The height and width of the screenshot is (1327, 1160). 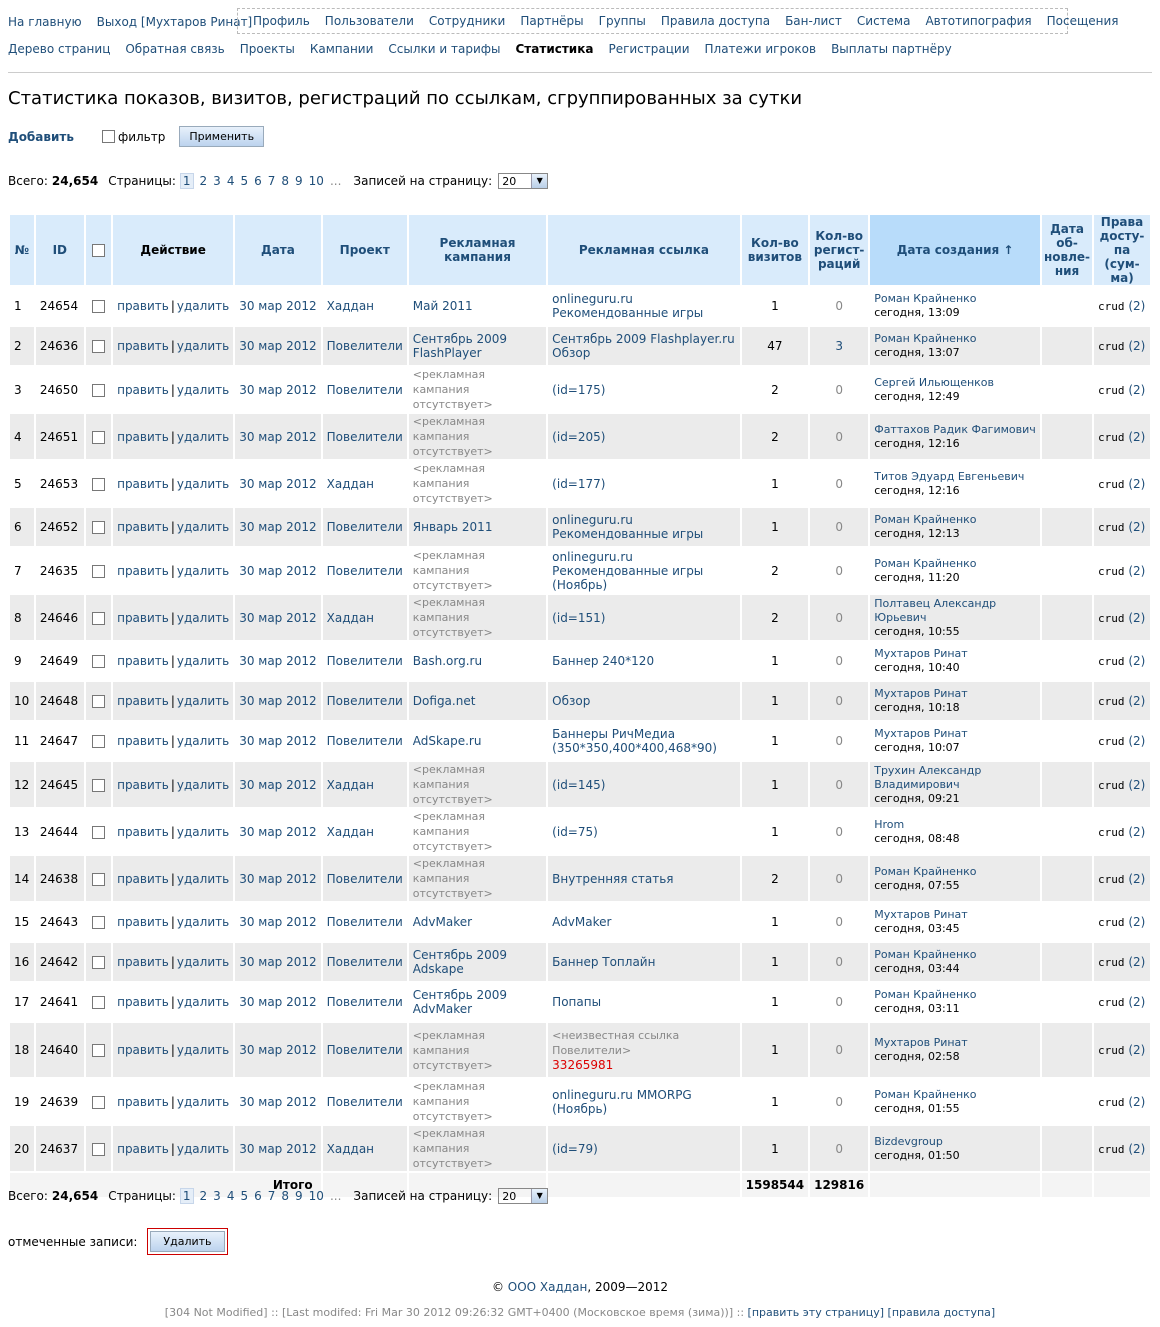 I want to click on link-name: Баннер 240*120, so click(x=603, y=661).